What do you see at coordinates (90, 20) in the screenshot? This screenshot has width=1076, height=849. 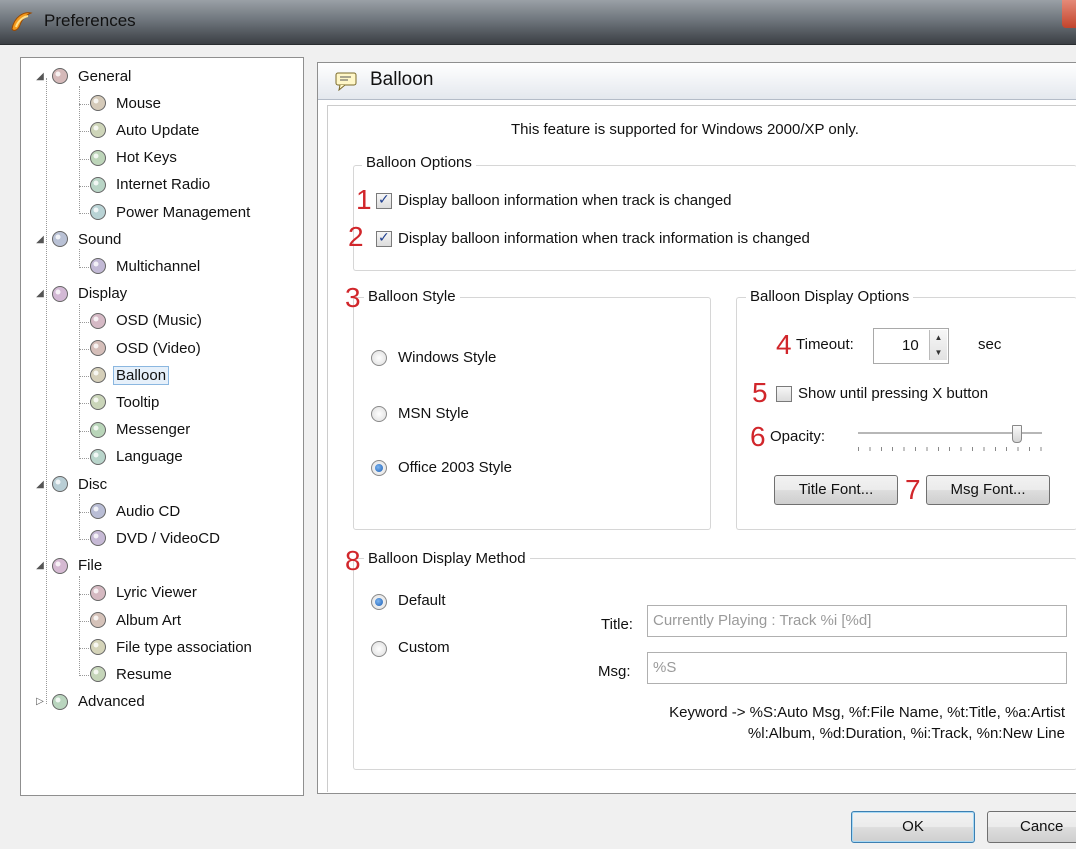 I see `window-title: Preferences` at bounding box center [90, 20].